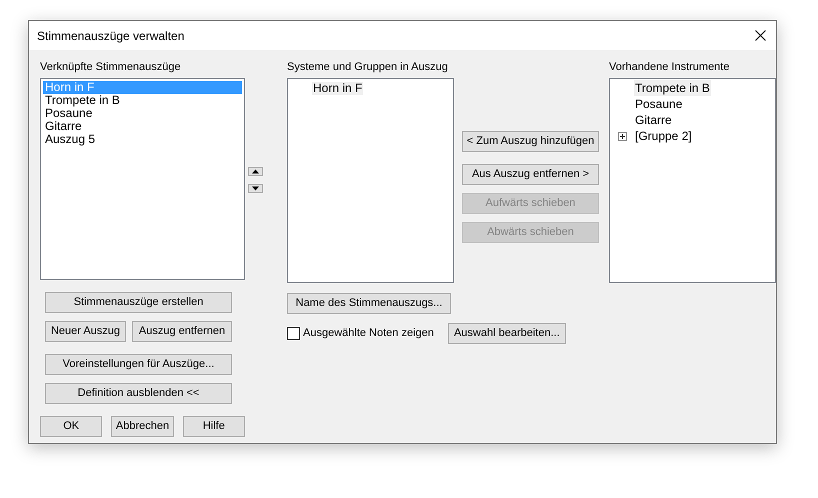  What do you see at coordinates (338, 88) in the screenshot?
I see `list-item: Horn in F` at bounding box center [338, 88].